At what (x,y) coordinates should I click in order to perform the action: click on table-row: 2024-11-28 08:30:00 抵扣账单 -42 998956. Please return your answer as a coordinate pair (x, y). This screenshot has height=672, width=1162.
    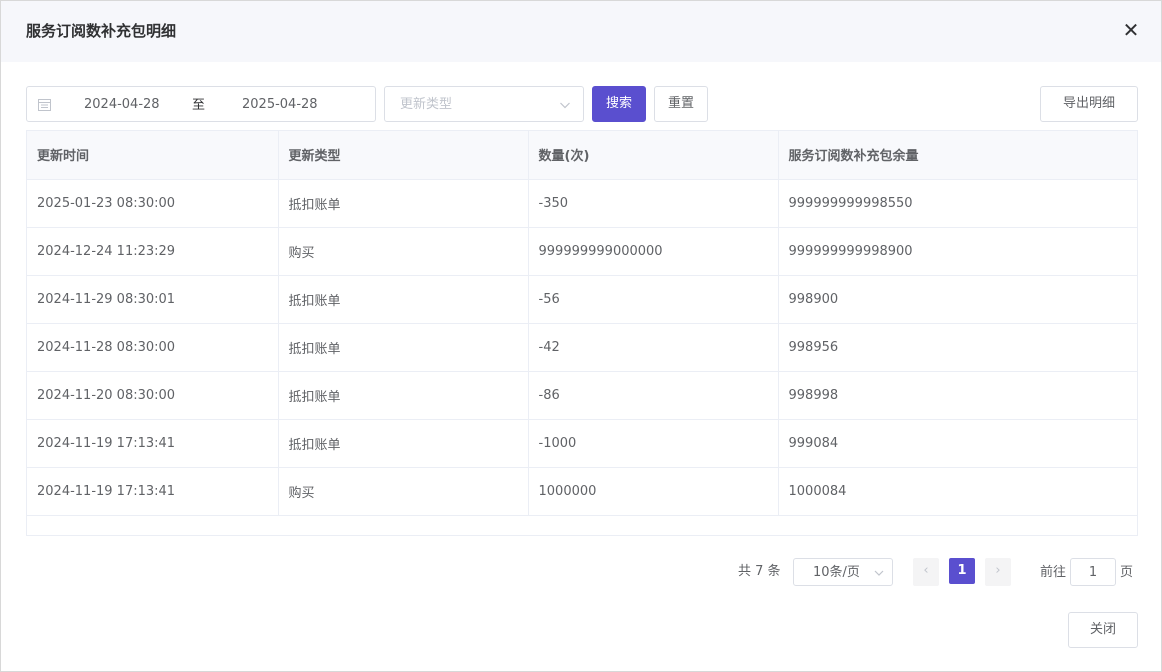
    Looking at the image, I should click on (582, 347).